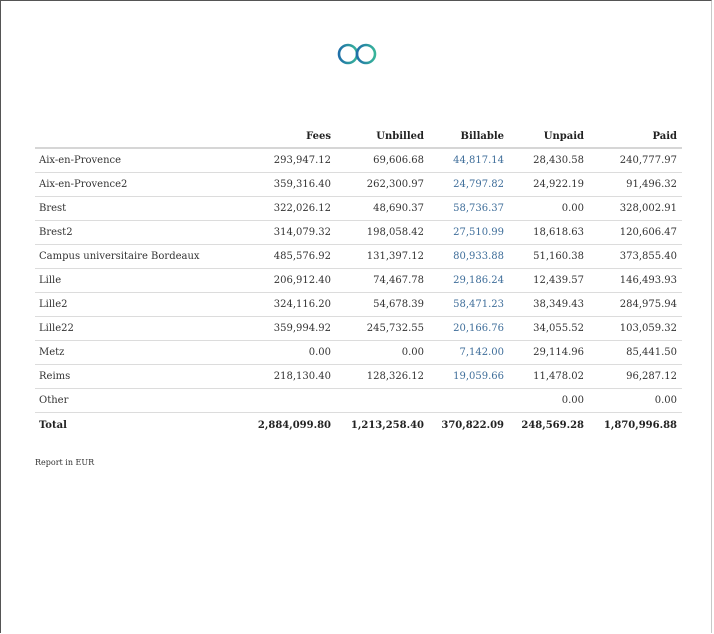 The image size is (714, 634). What do you see at coordinates (293, 304) in the screenshot?
I see `cell-fees: 324,116.20` at bounding box center [293, 304].